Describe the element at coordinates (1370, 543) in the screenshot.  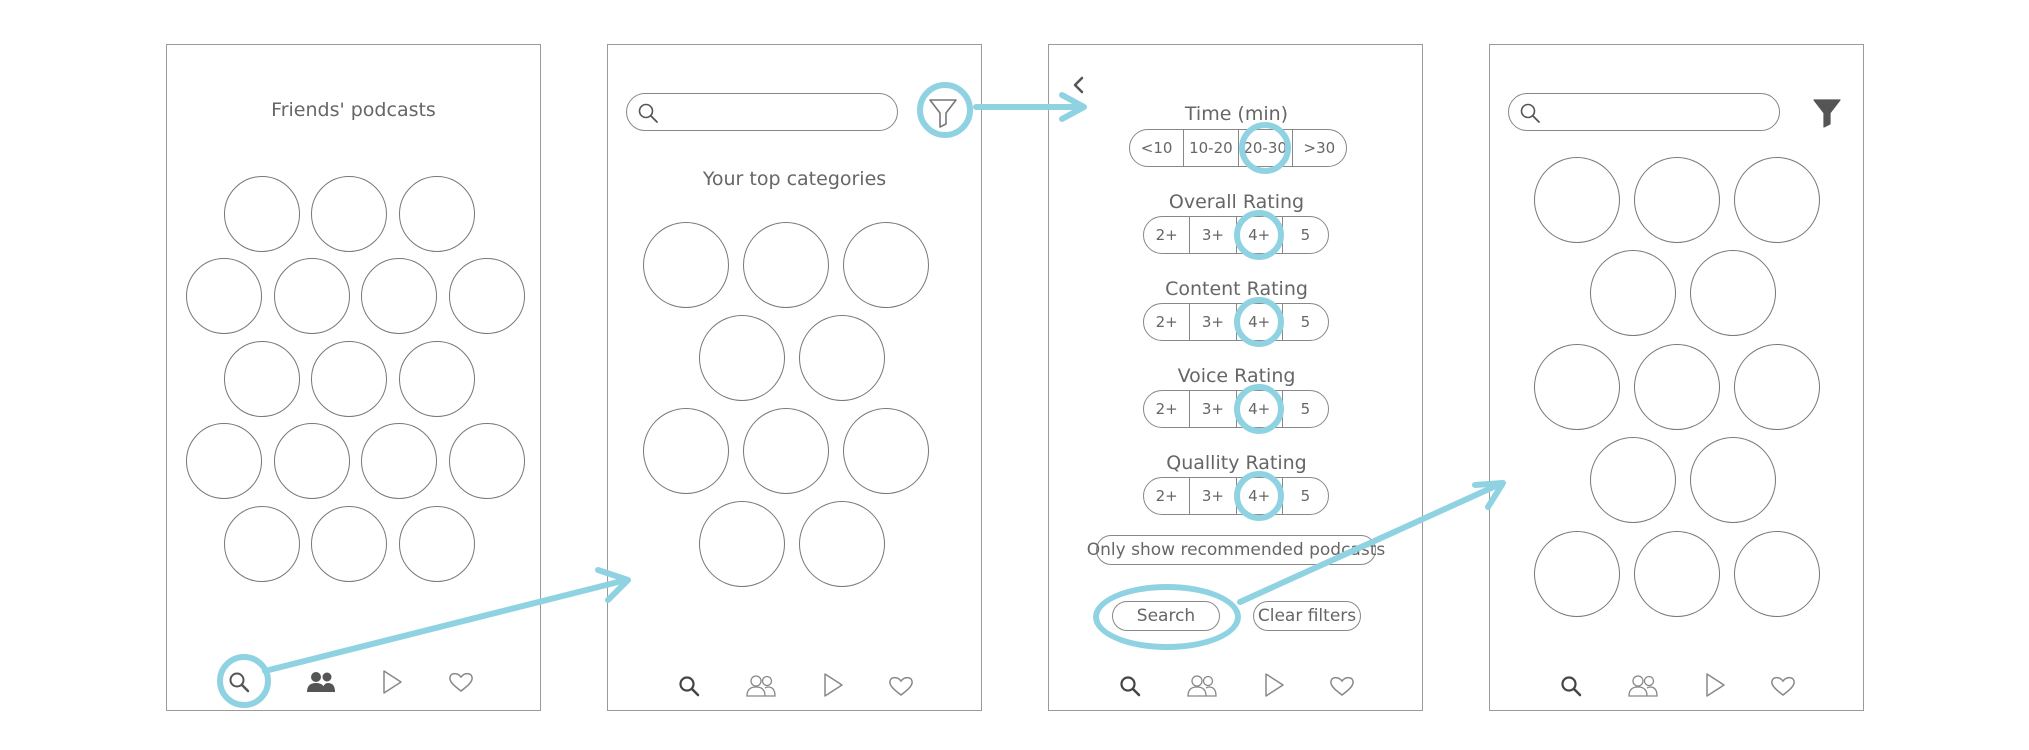
I see `arrow-search-to-results` at that location.